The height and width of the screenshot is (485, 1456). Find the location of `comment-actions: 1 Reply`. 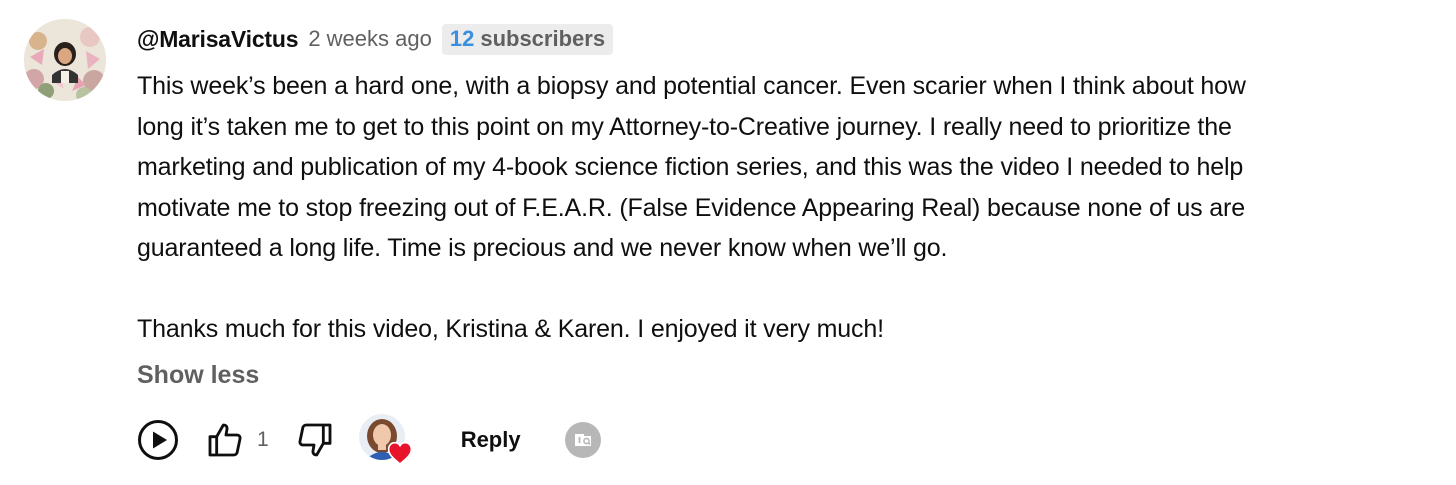

comment-actions: 1 Reply is located at coordinates (369, 440).